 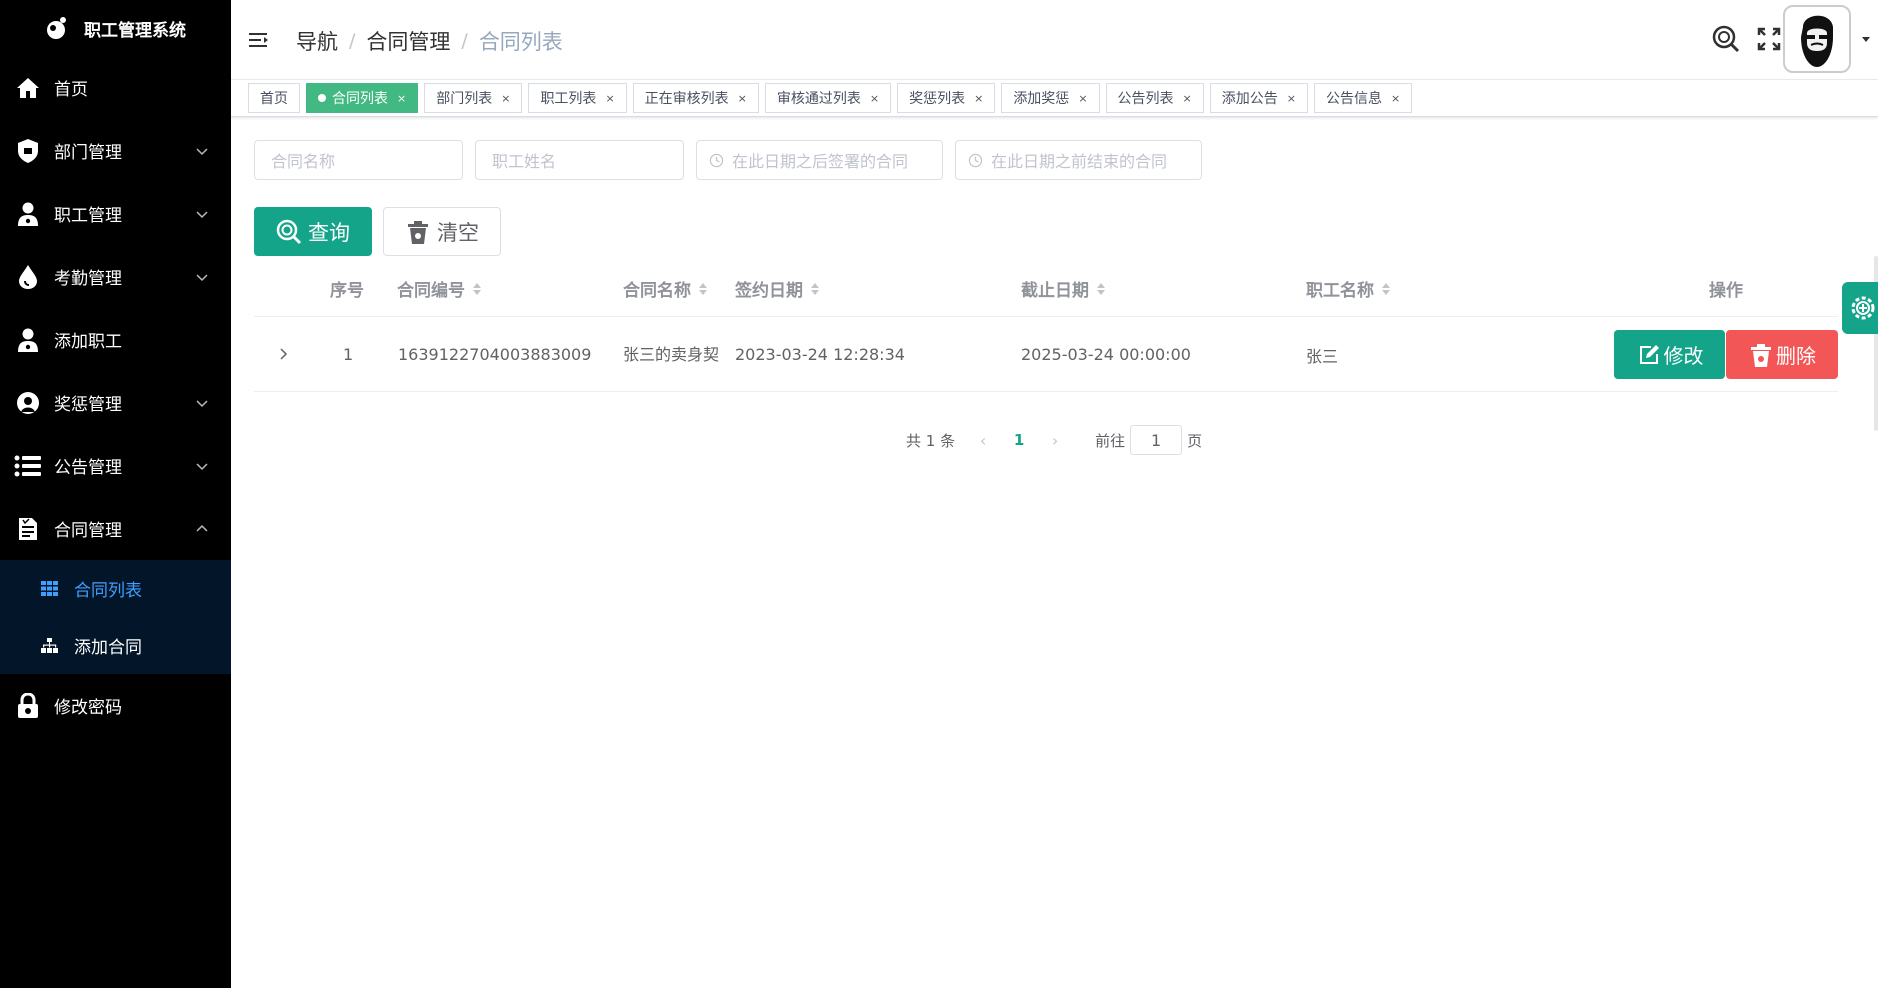 What do you see at coordinates (202, 528) in the screenshot?
I see `chevron-up-icon` at bounding box center [202, 528].